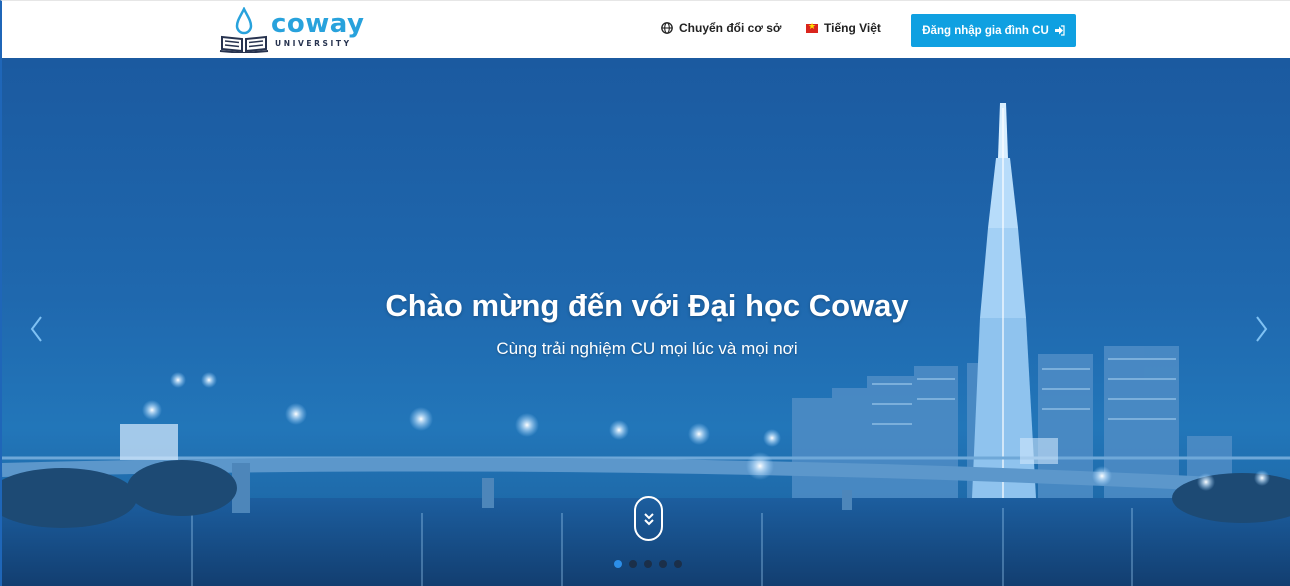  I want to click on globe-icon, so click(667, 28).